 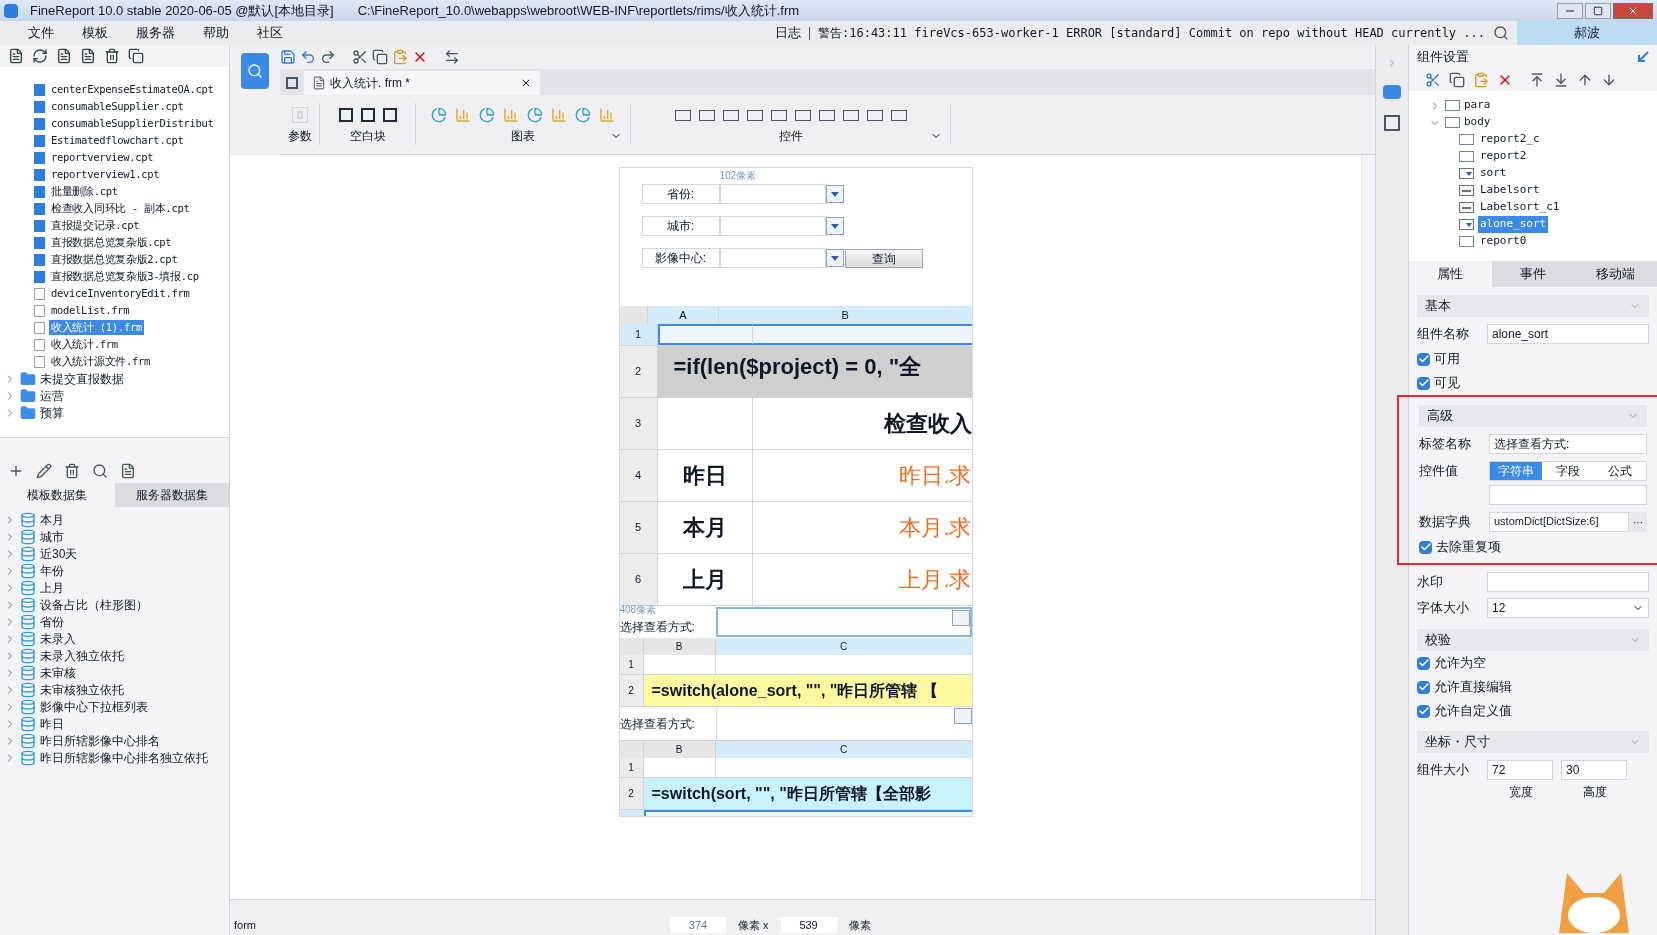 I want to click on refresh-icon, so click(x=40, y=56).